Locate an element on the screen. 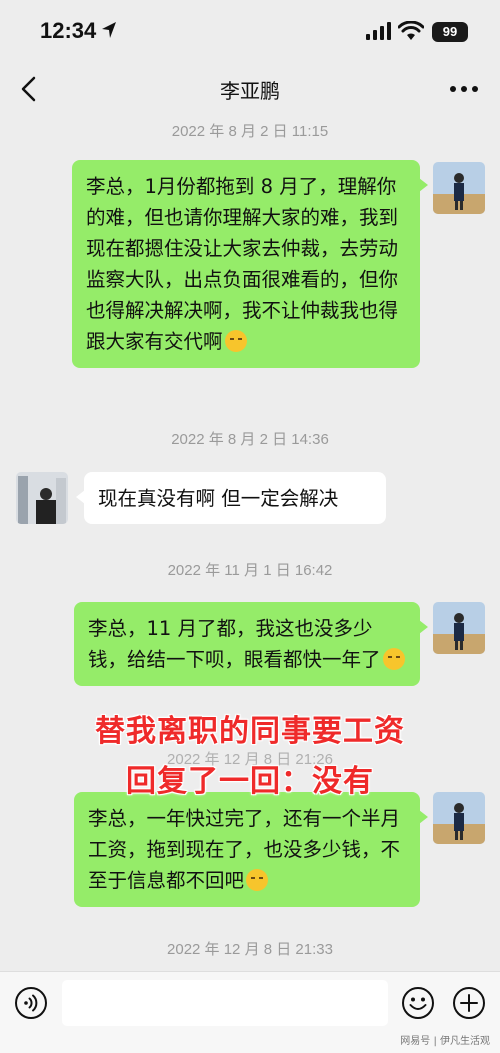 The height and width of the screenshot is (1053, 500). message-input is located at coordinates (225, 1003).